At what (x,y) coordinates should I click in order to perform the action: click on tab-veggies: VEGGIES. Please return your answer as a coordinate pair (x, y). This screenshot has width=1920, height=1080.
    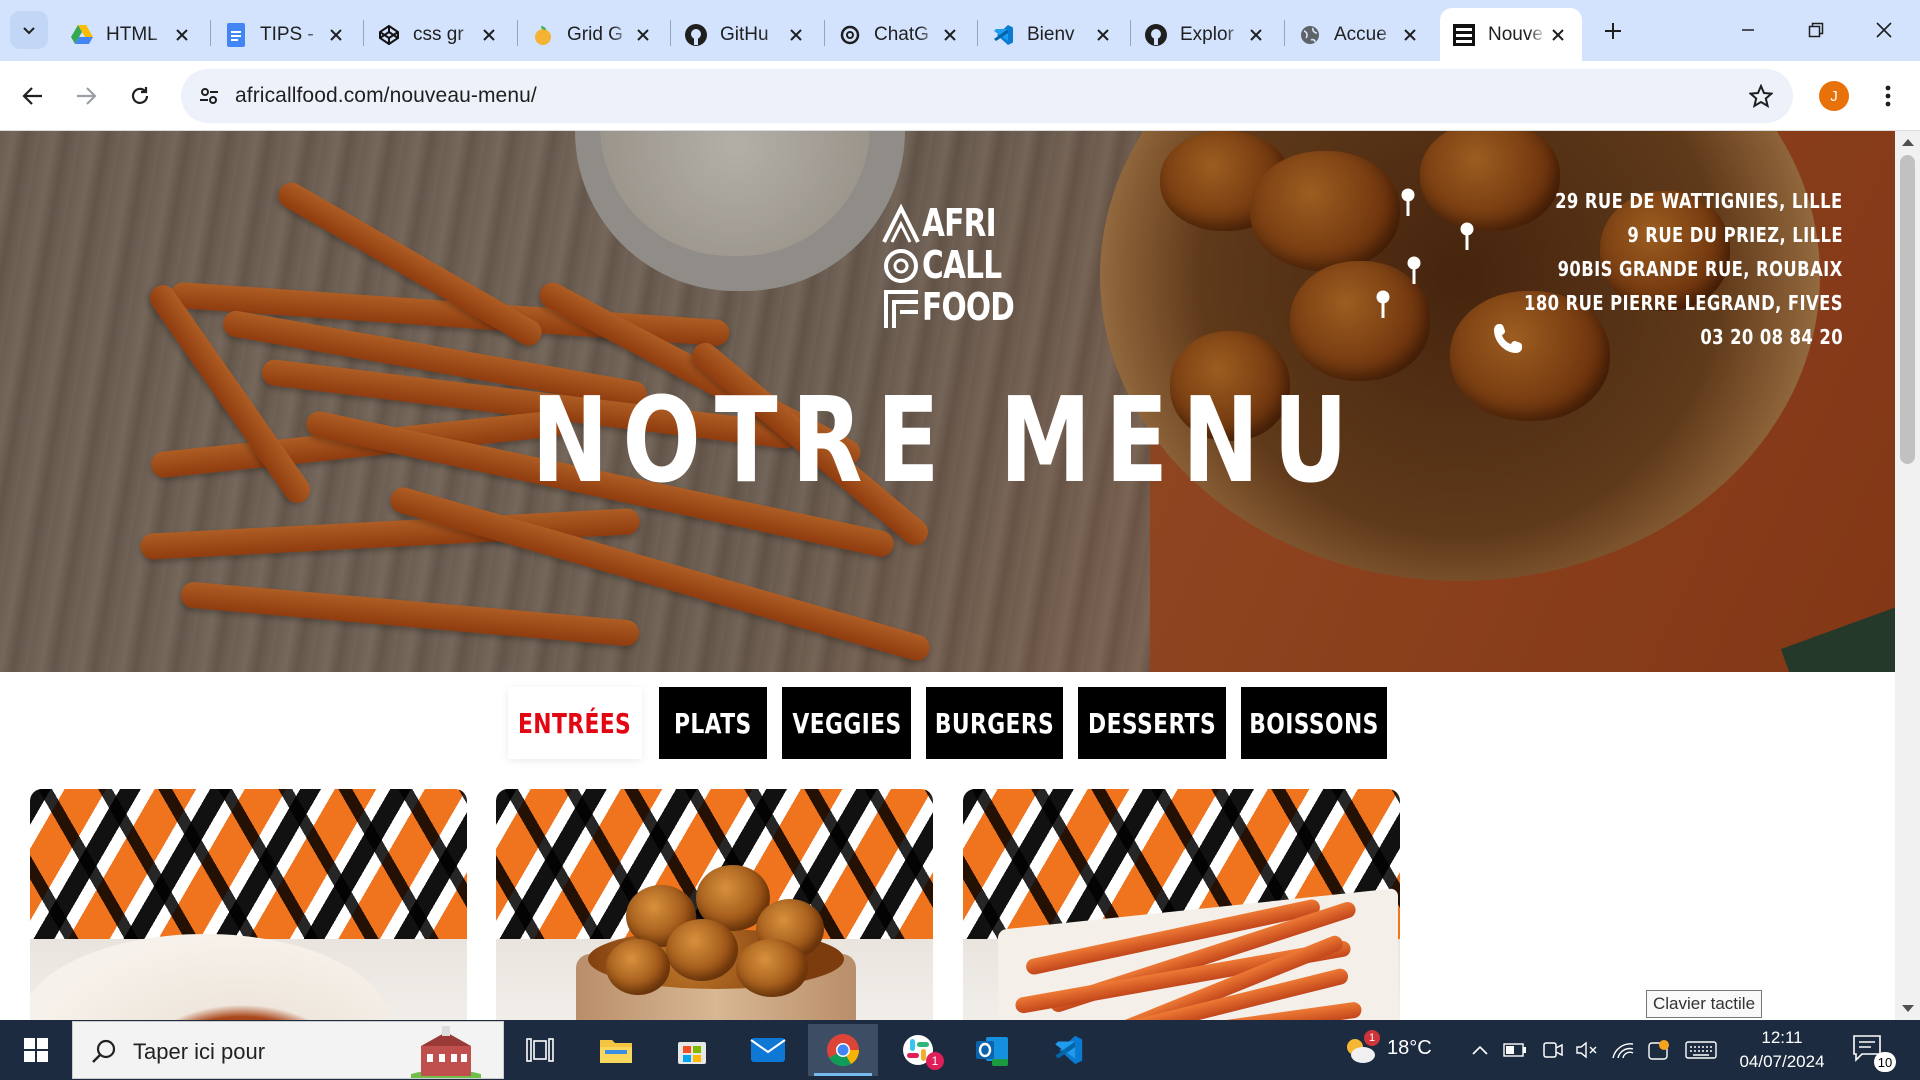
    Looking at the image, I should click on (846, 723).